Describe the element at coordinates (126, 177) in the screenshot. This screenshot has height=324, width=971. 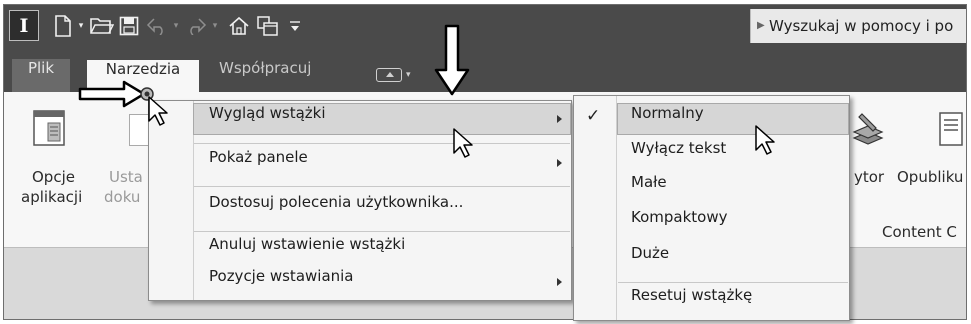
I see `doc-settings-label-1: Usta` at that location.